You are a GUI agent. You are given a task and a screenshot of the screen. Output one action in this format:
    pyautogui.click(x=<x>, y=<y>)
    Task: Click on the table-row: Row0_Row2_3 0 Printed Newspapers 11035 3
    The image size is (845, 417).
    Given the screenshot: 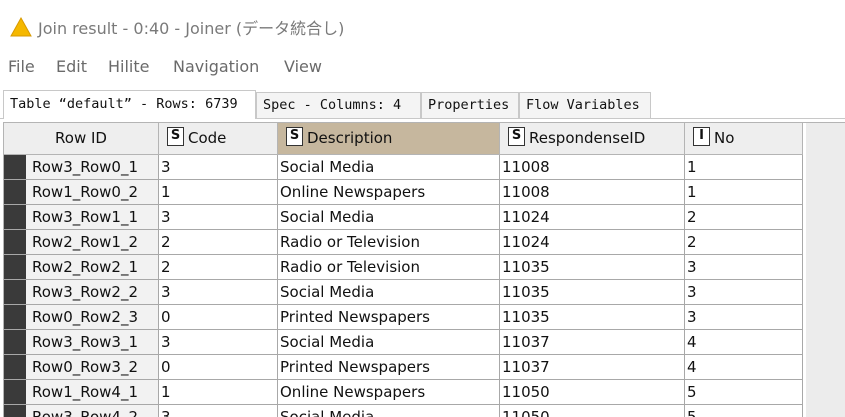 What is the action you would take?
    pyautogui.click(x=404, y=317)
    